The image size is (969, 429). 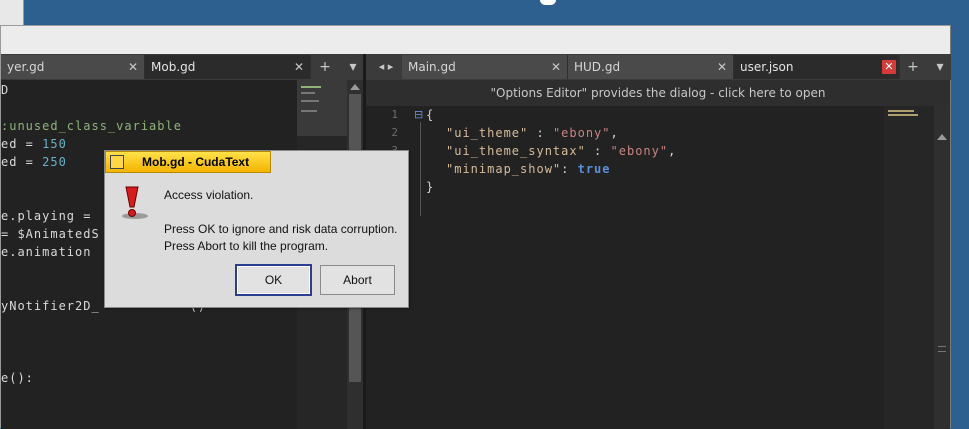 I want to click on background-window-fragment, so click(x=12, y=12).